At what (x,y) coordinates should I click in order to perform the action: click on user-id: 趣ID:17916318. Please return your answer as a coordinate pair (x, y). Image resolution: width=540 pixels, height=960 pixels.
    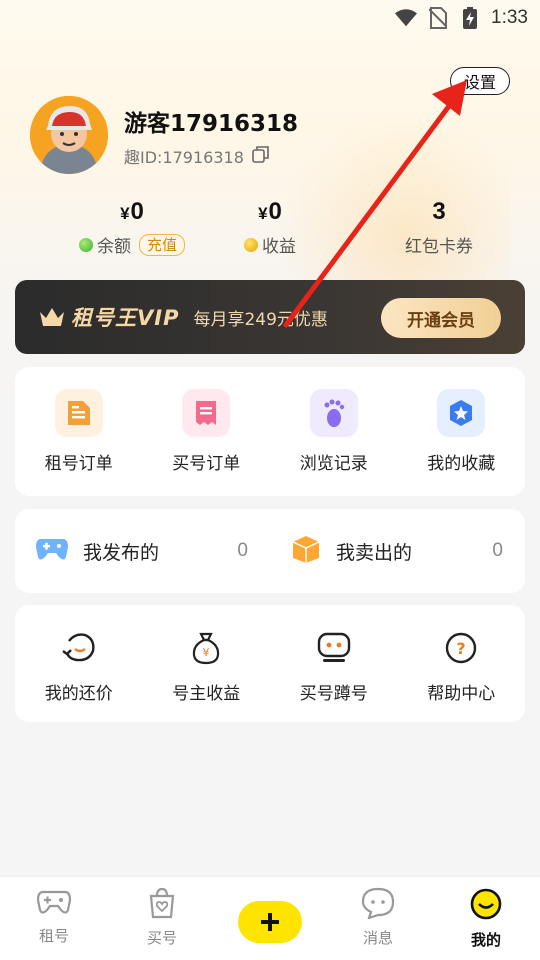
    Looking at the image, I should click on (184, 157).